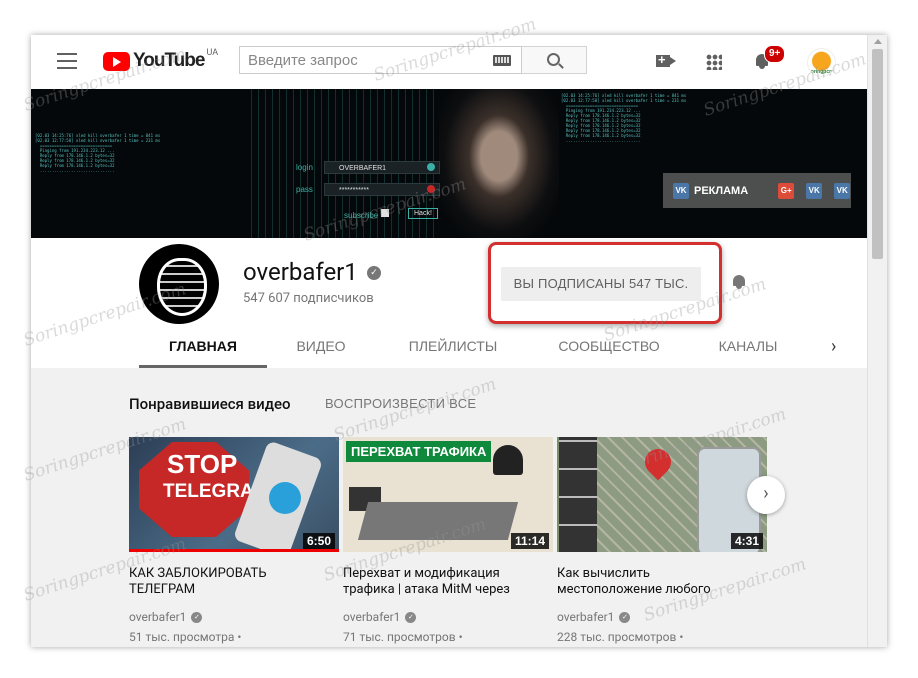  Describe the element at coordinates (203, 350) in the screenshot. I see `tab-home: ГЛАВНАЯ` at that location.